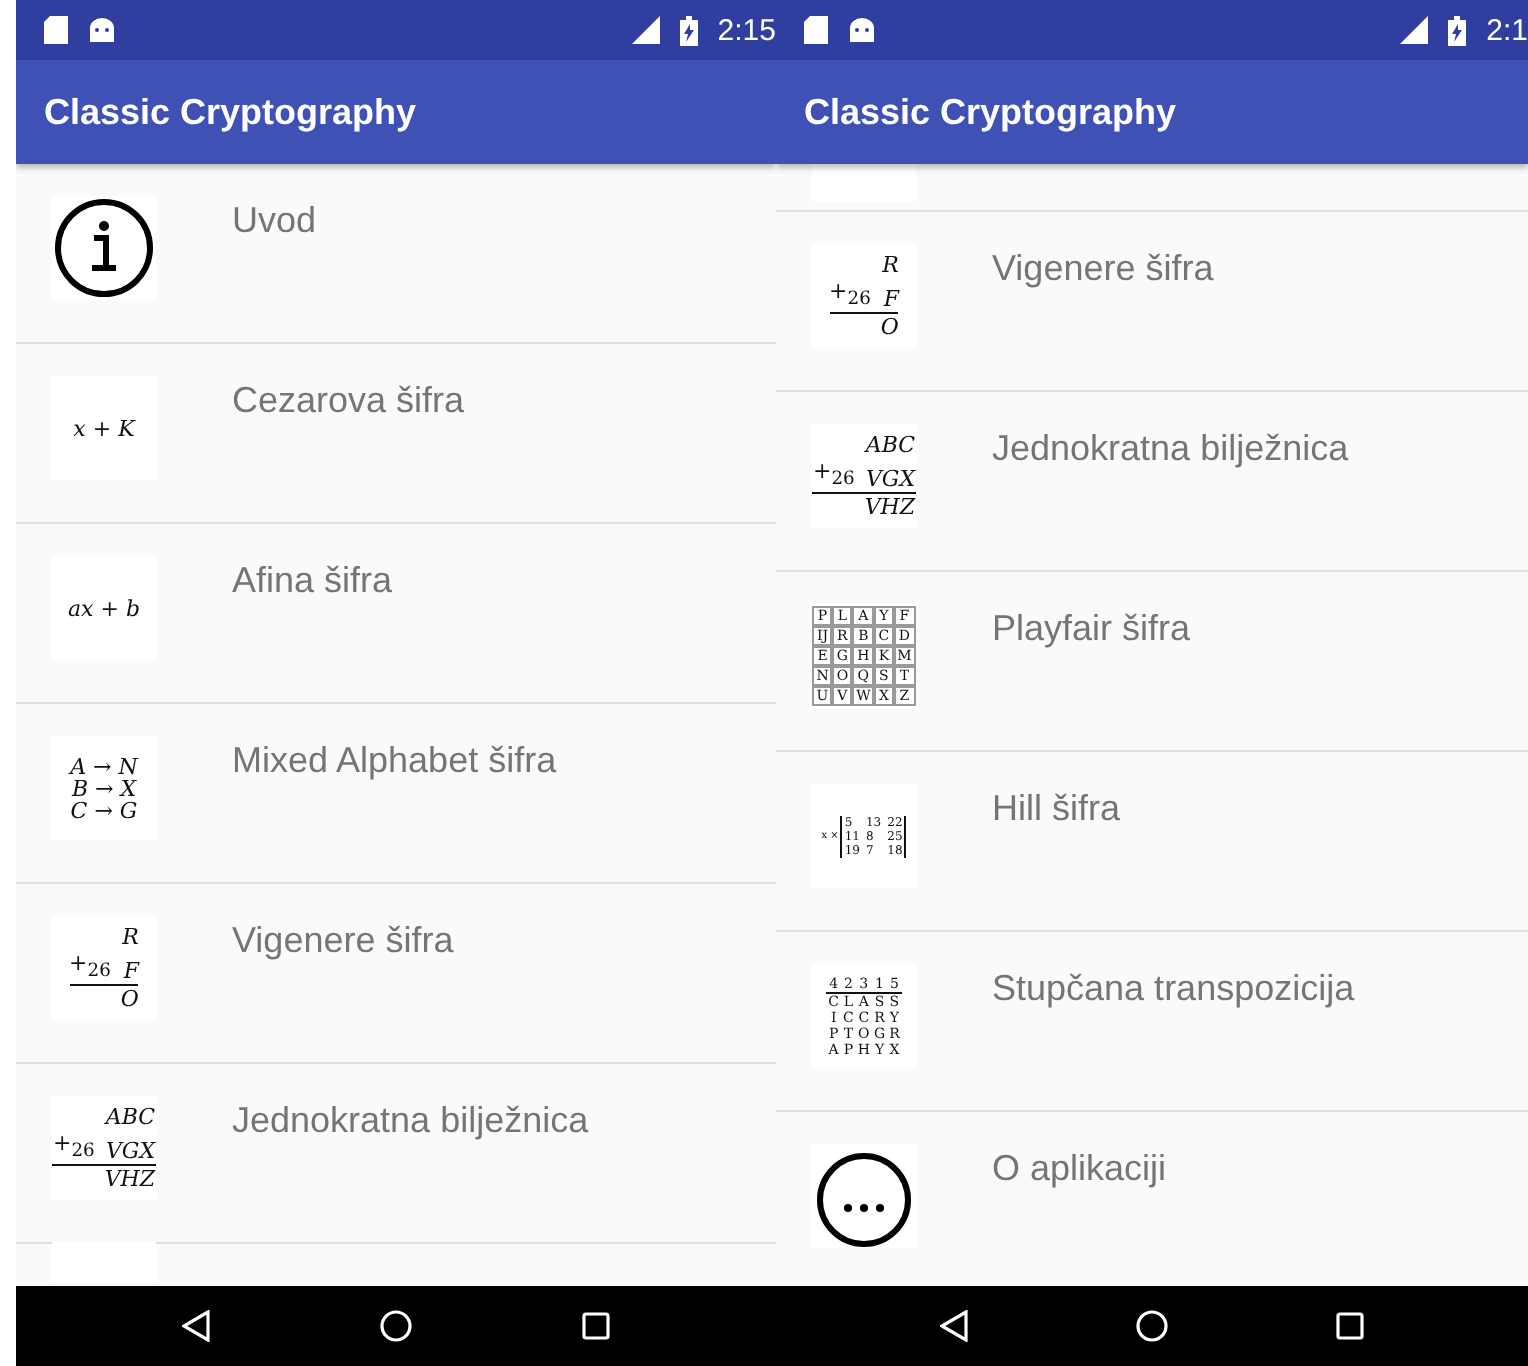  What do you see at coordinates (394, 761) in the screenshot?
I see `list-item-label: Mixed Alphabet šifra` at bounding box center [394, 761].